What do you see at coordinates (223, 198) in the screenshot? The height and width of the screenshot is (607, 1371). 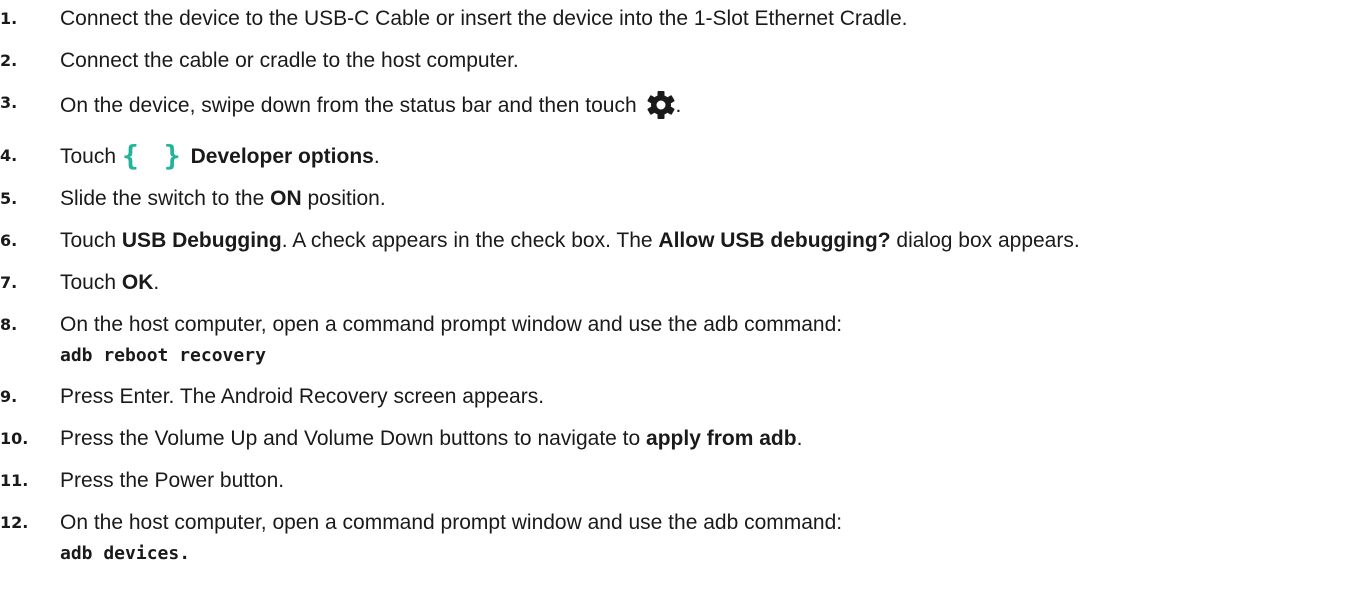 I see `step-text: Slide the switch to the ON position.` at bounding box center [223, 198].